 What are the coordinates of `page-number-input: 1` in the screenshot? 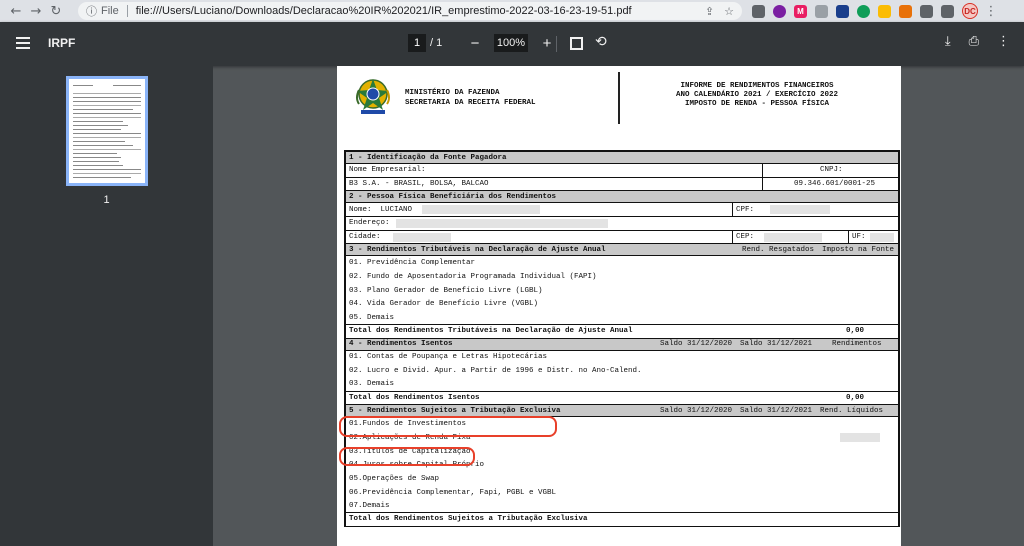 It's located at (417, 43).